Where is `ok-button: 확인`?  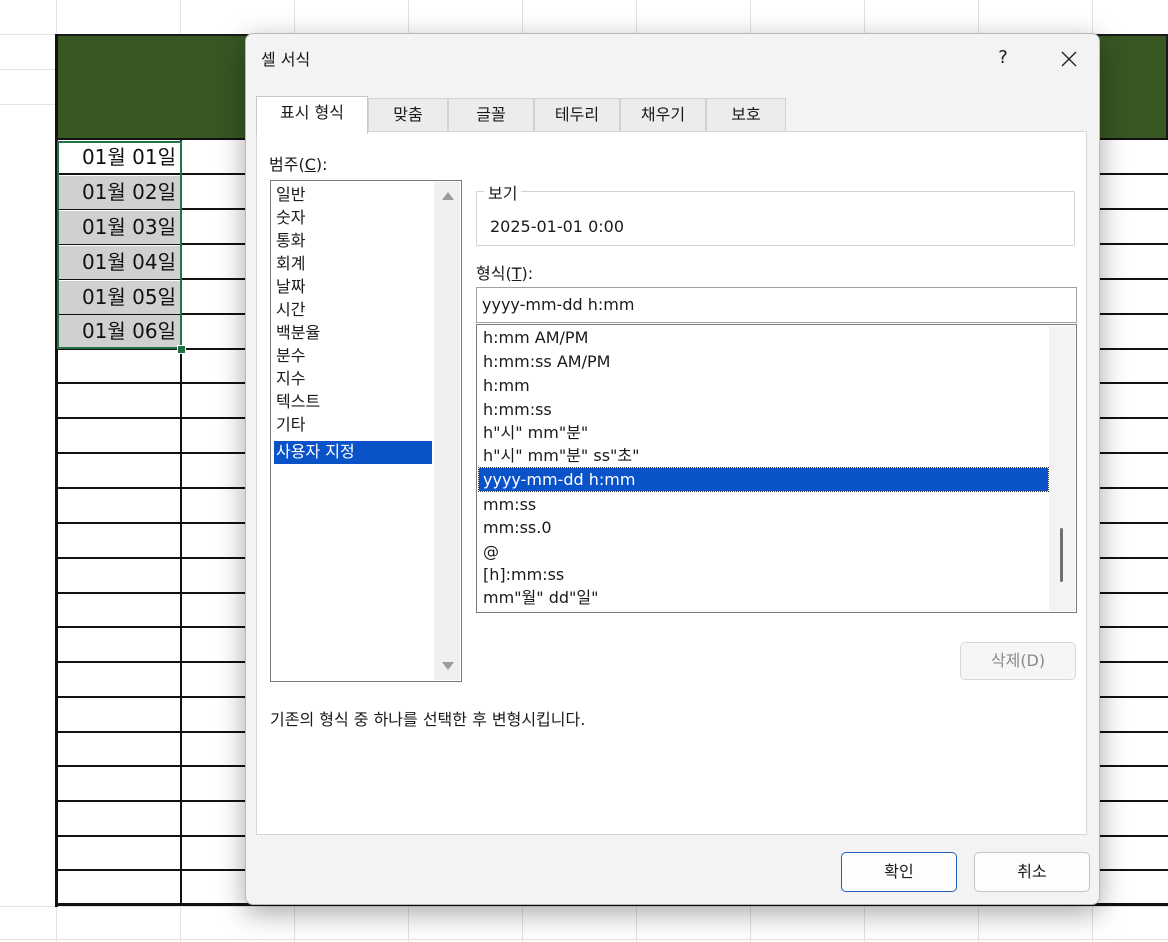
ok-button: 확인 is located at coordinates (899, 872).